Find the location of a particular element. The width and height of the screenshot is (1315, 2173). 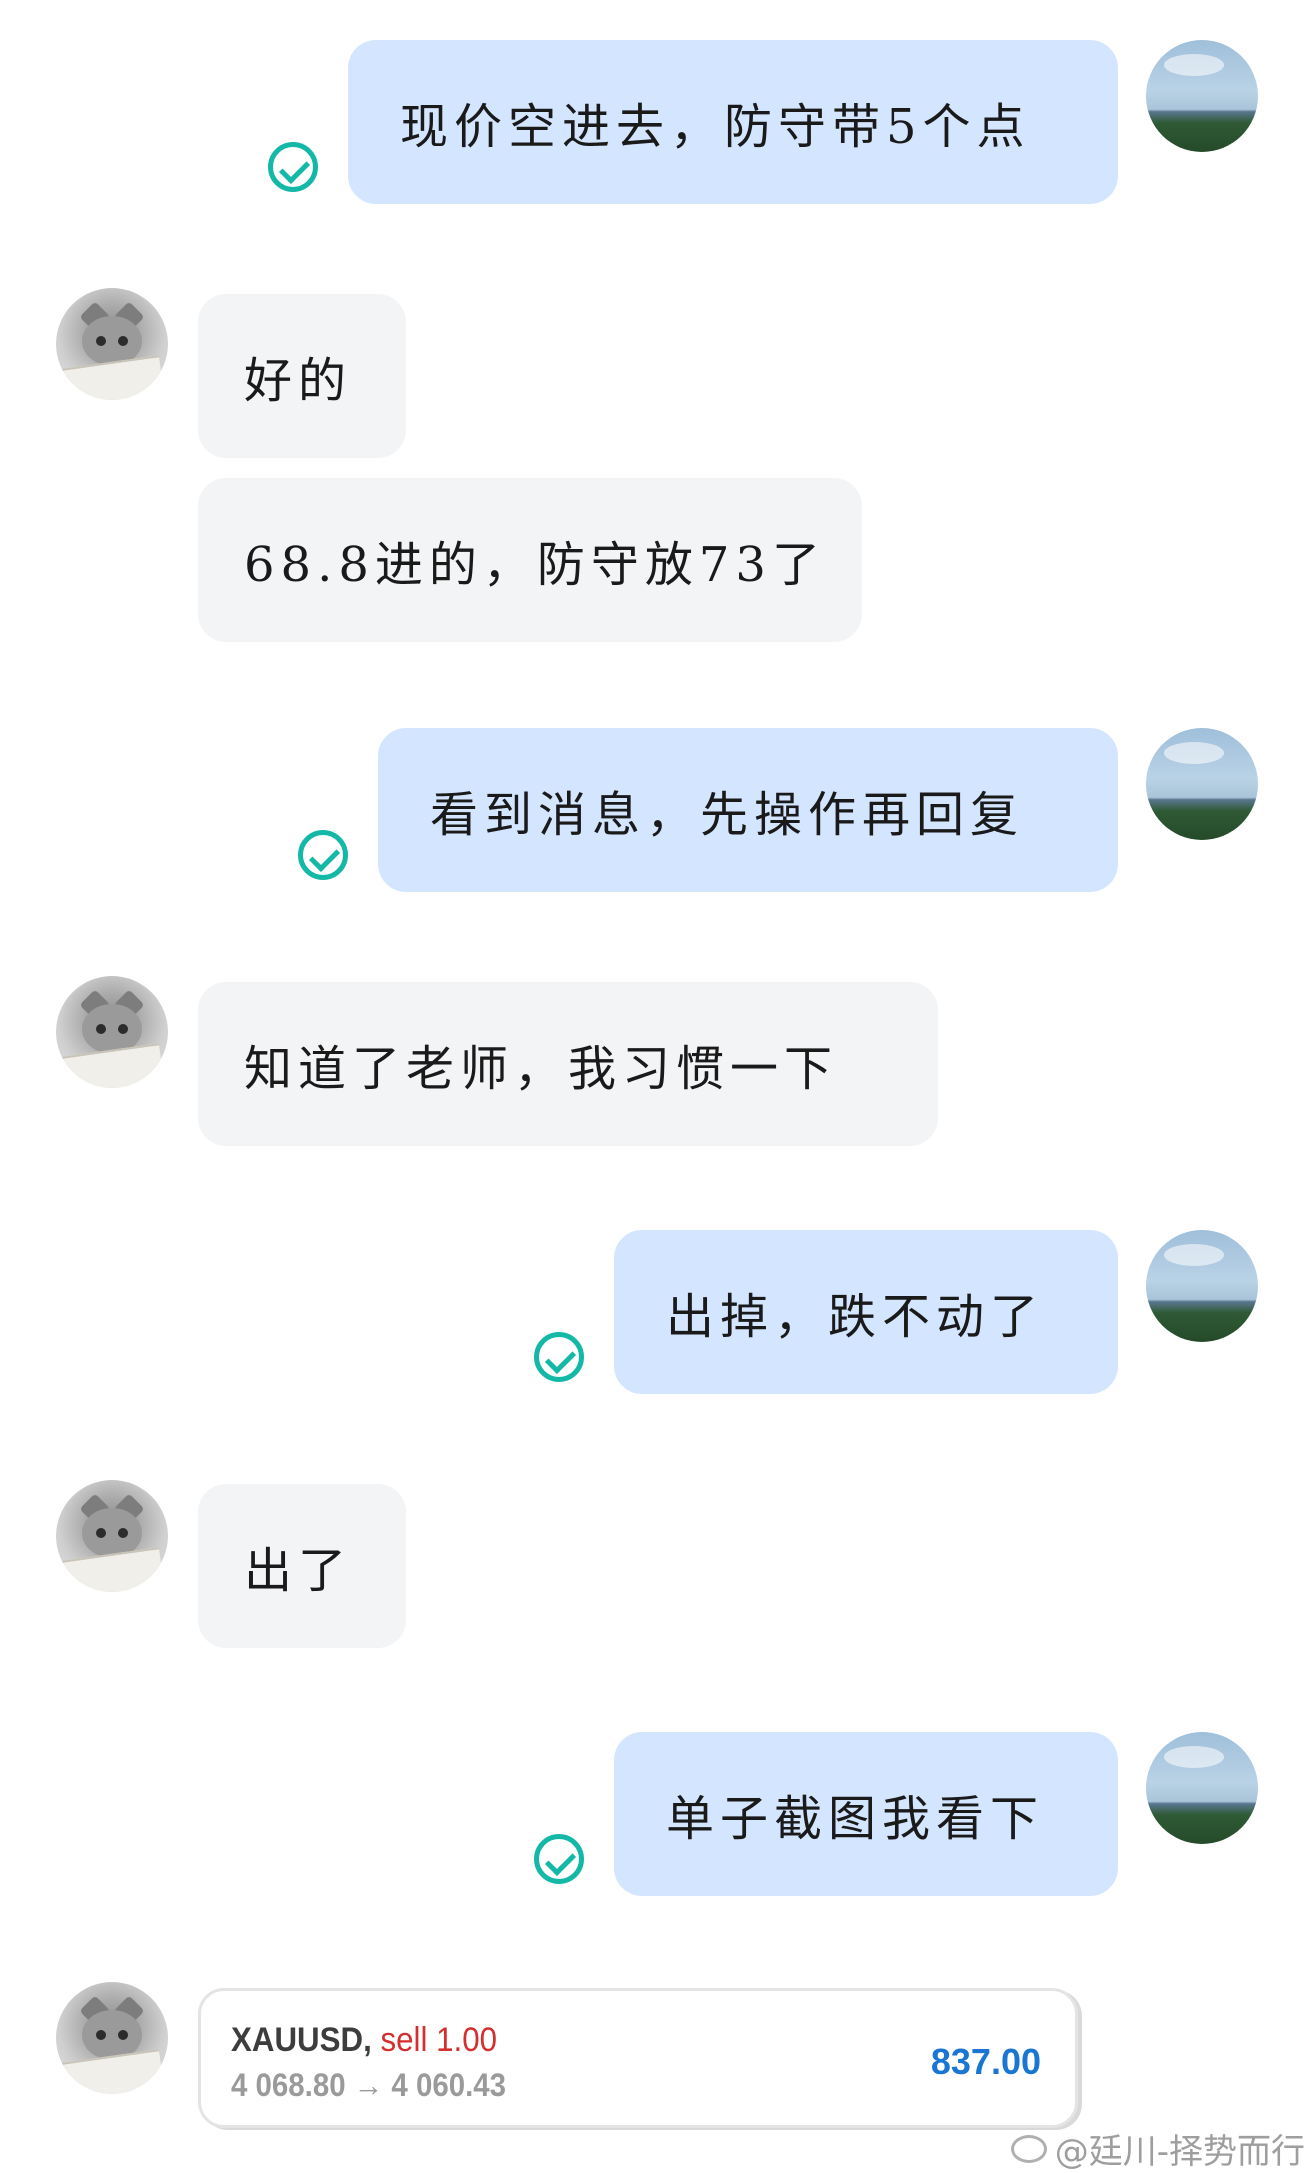

message-text: 好的 is located at coordinates (298, 381).